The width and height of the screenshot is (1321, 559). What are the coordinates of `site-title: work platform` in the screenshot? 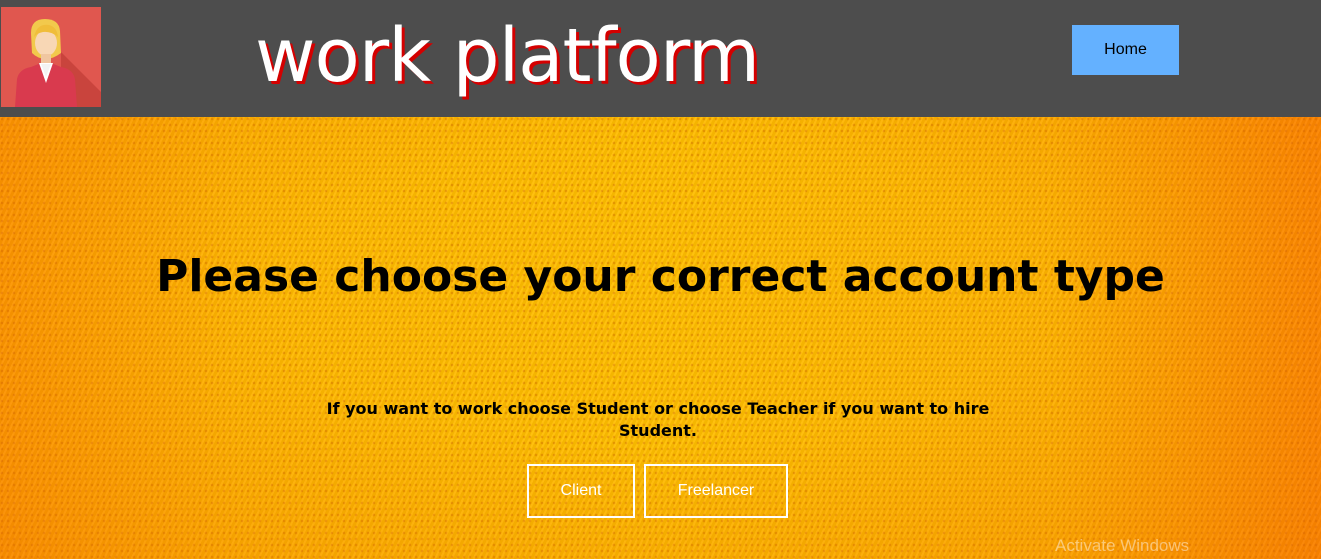 It's located at (507, 56).